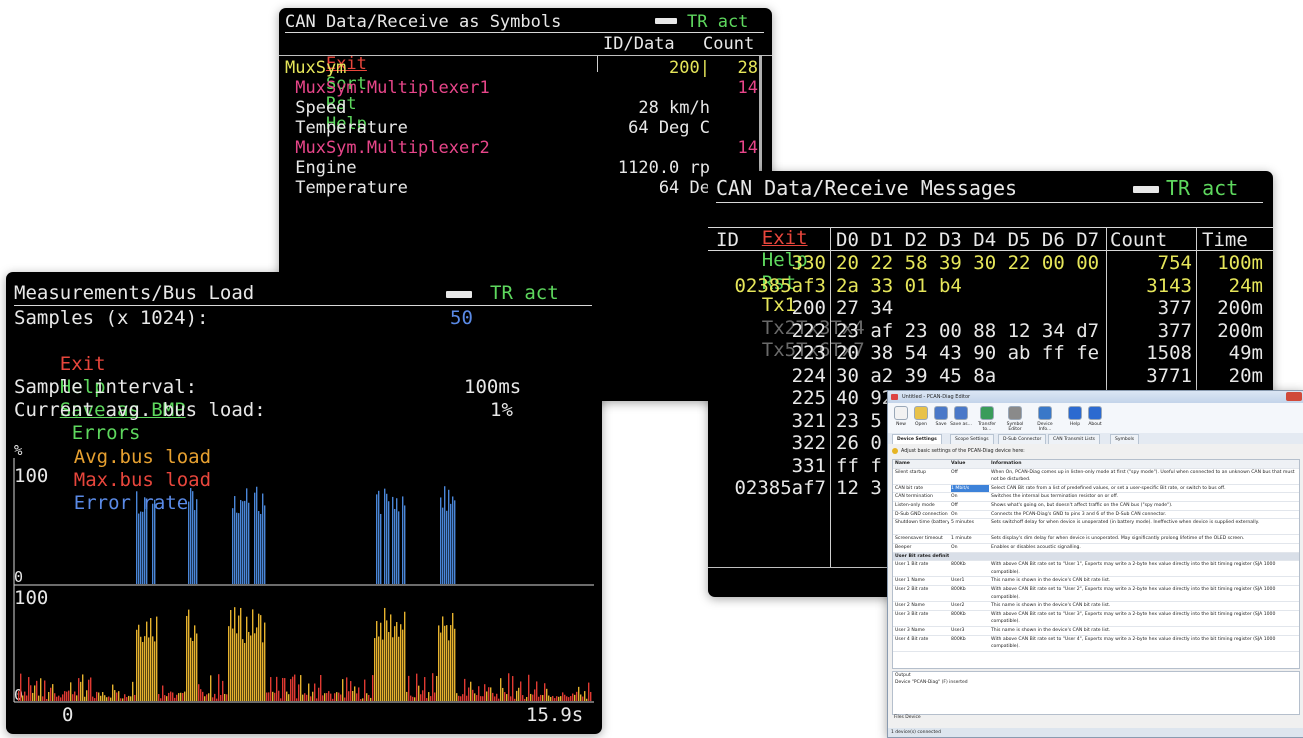  Describe the element at coordinates (1036, 547) in the screenshot. I see `grid-cell: Enables or disables acoustic signalling.` at that location.